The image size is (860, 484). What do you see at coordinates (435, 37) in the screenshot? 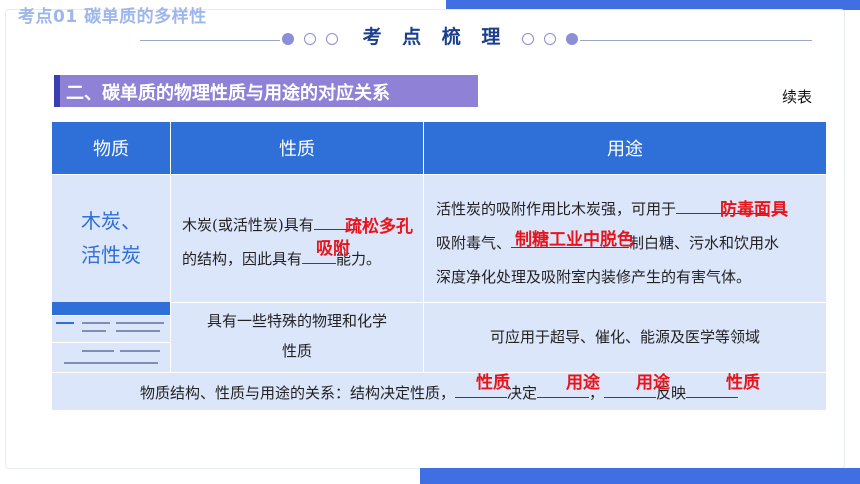
I see `section-title: 考 点 梳 理` at bounding box center [435, 37].